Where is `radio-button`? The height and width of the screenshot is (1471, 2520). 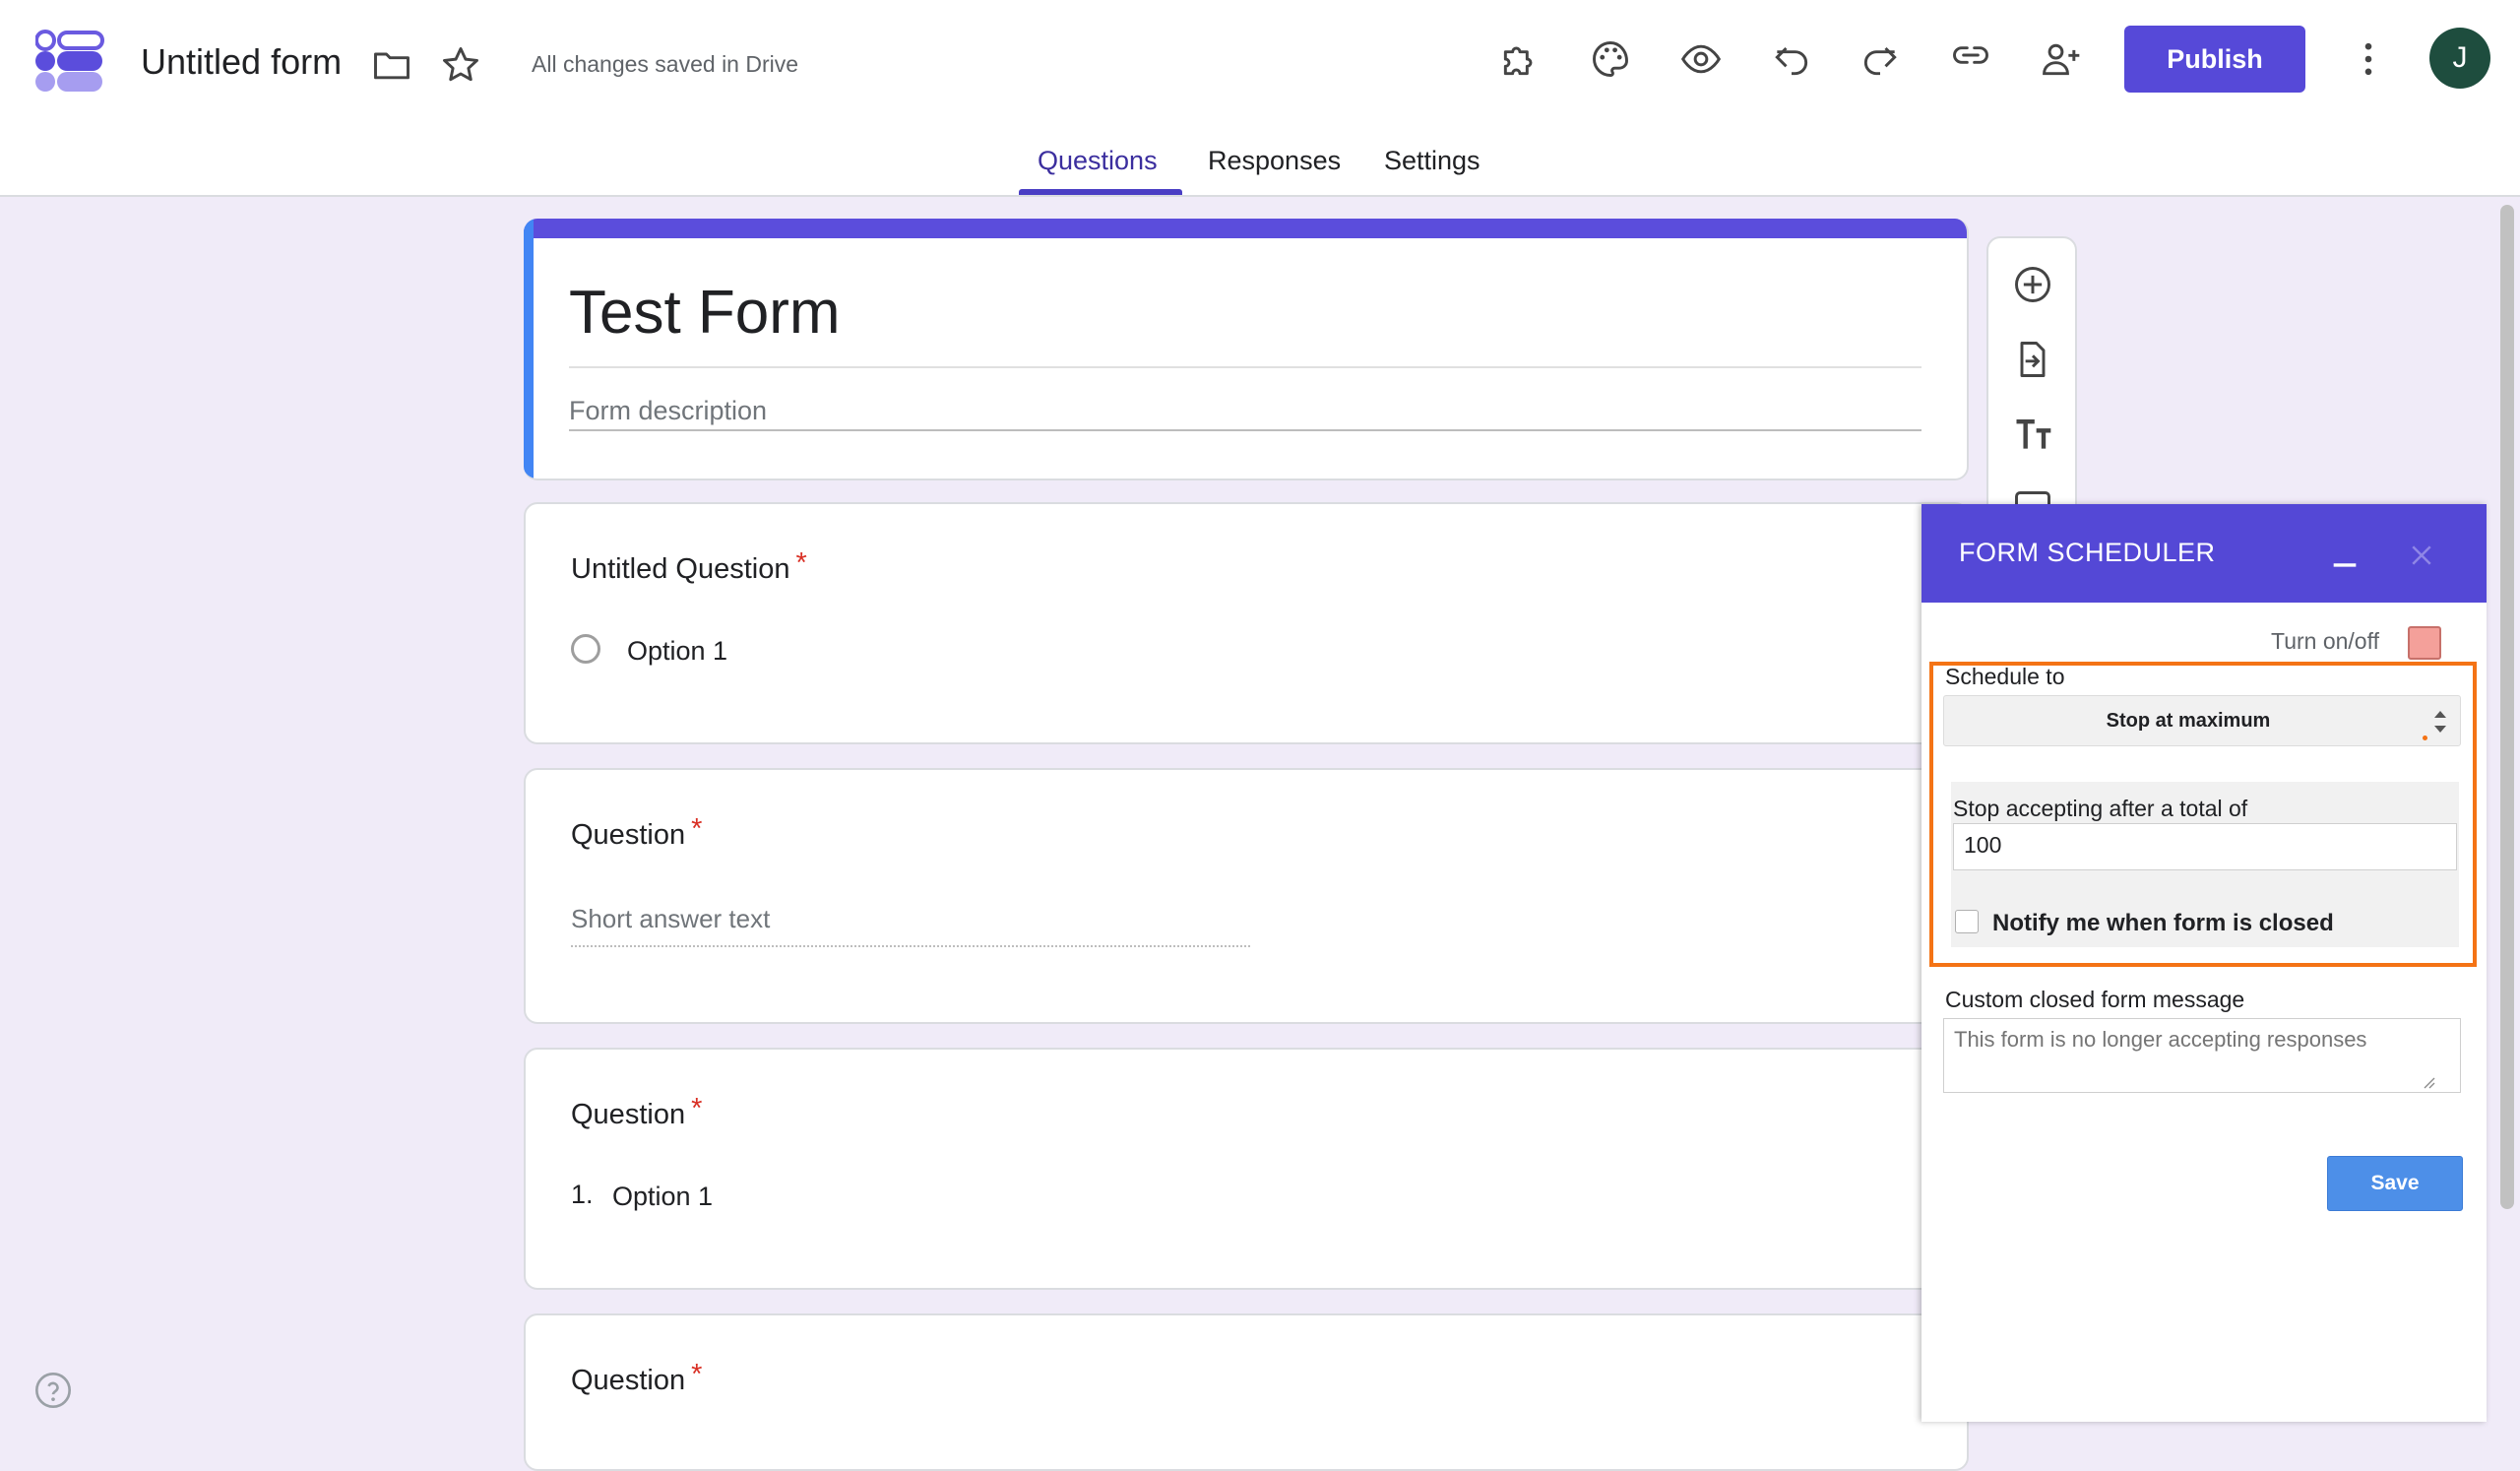 radio-button is located at coordinates (585, 649).